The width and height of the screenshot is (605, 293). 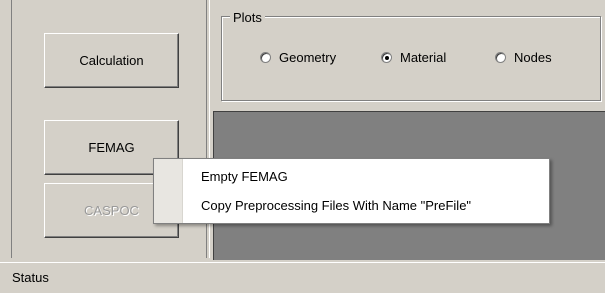 What do you see at coordinates (386, 57) in the screenshot?
I see `radio-checked-icon` at bounding box center [386, 57].